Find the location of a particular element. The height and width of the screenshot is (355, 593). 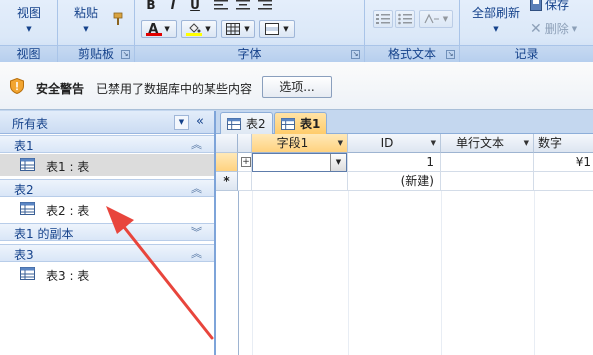

nav-group-table1-copy: 表1 的副本 ︾ is located at coordinates (107, 232).